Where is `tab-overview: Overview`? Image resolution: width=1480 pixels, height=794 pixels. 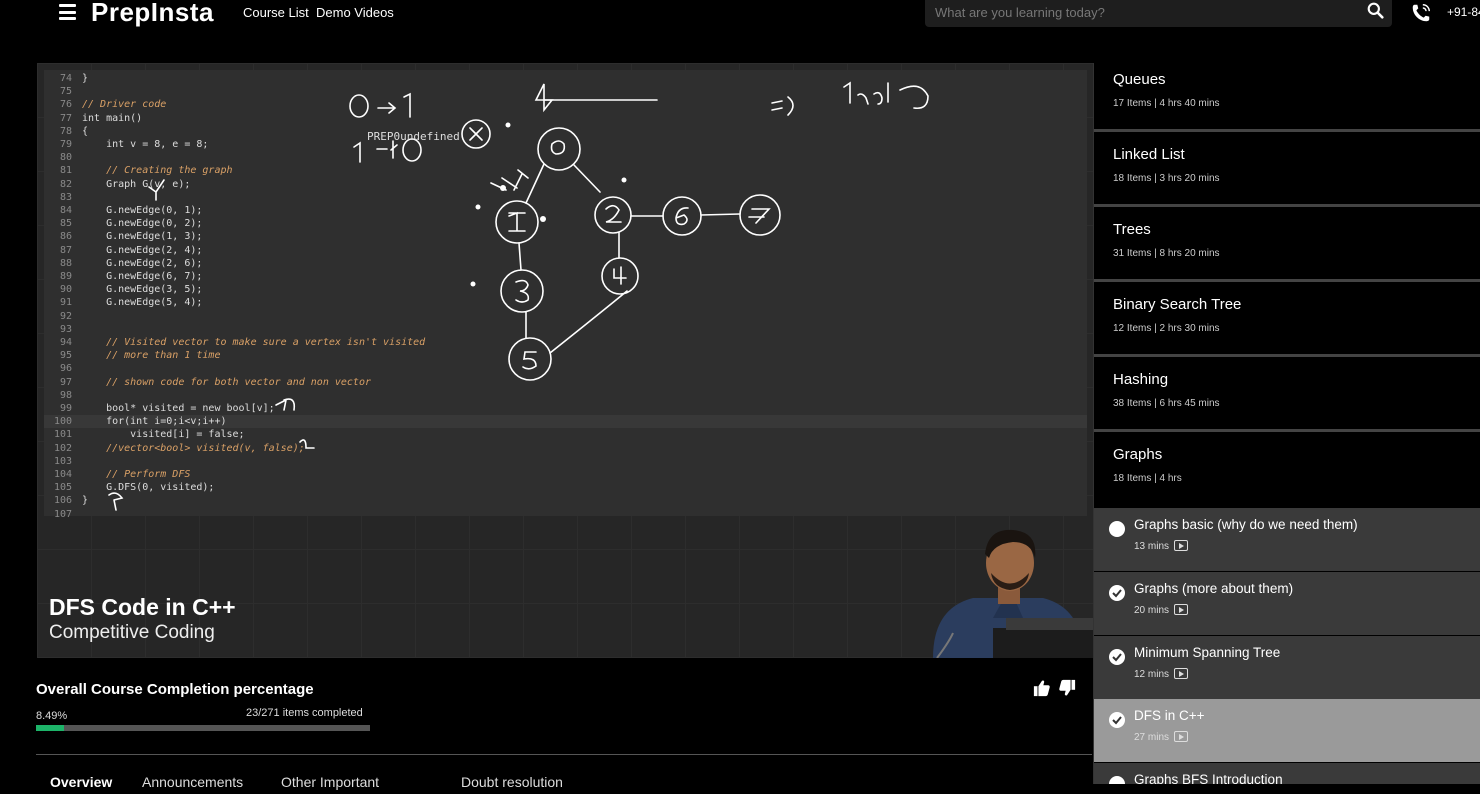
tab-overview: Overview is located at coordinates (81, 782).